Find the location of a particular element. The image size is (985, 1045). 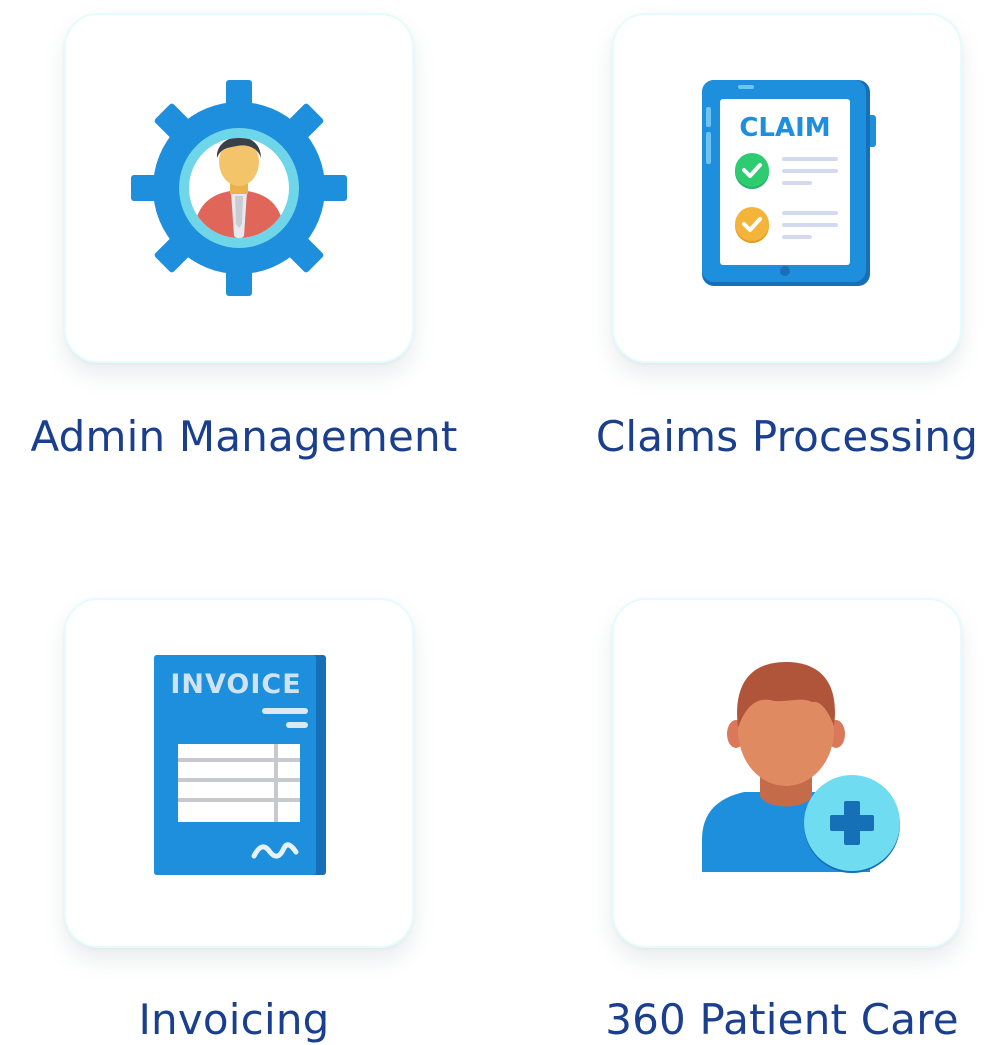

claims-processing-card: CLAIM is located at coordinates (787, 188).